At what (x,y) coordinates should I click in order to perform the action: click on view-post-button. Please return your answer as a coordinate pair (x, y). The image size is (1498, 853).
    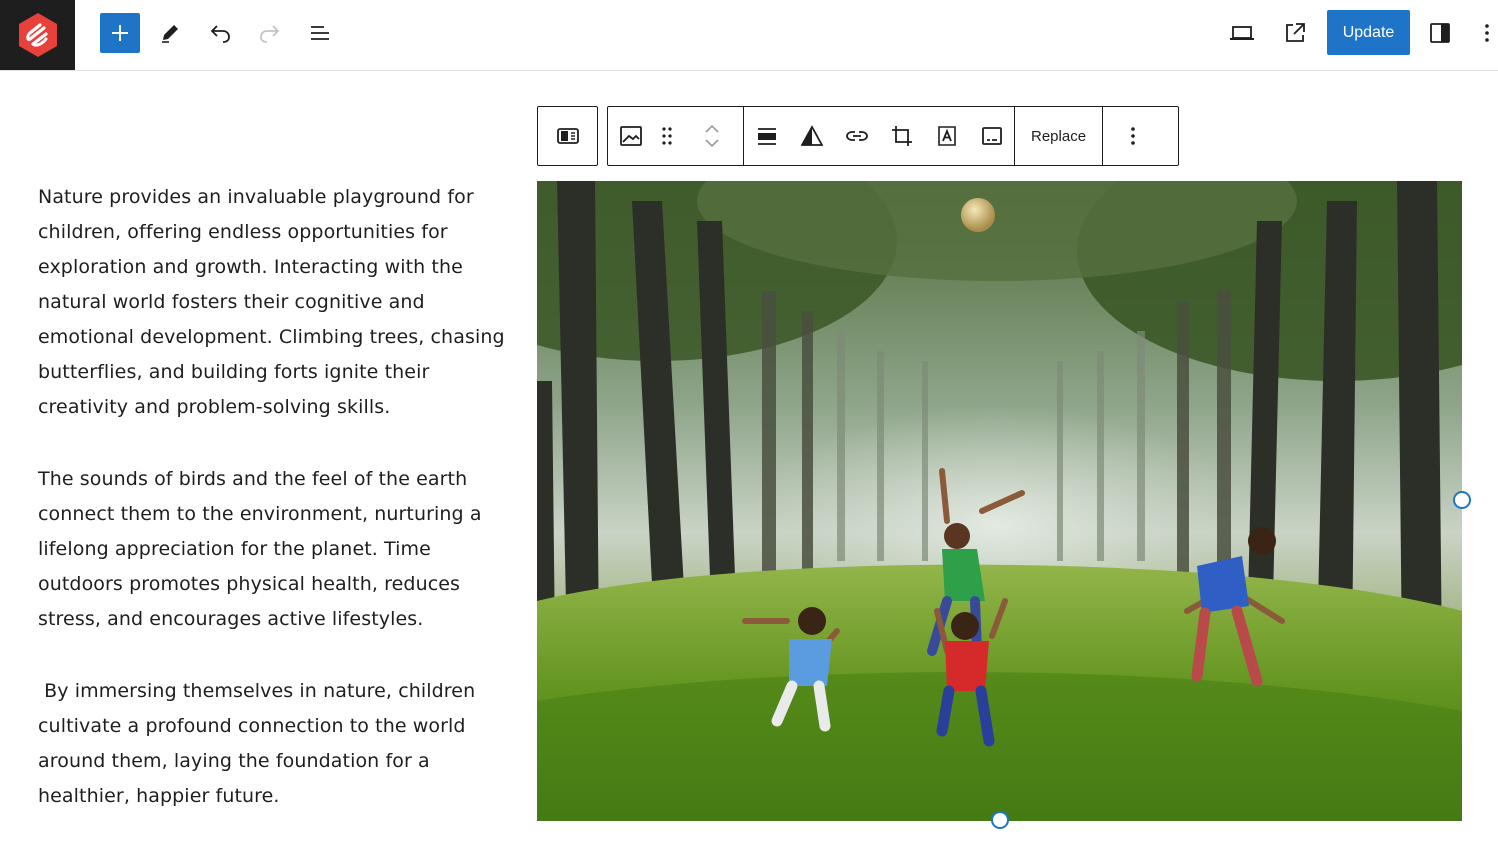
    Looking at the image, I should click on (1295, 33).